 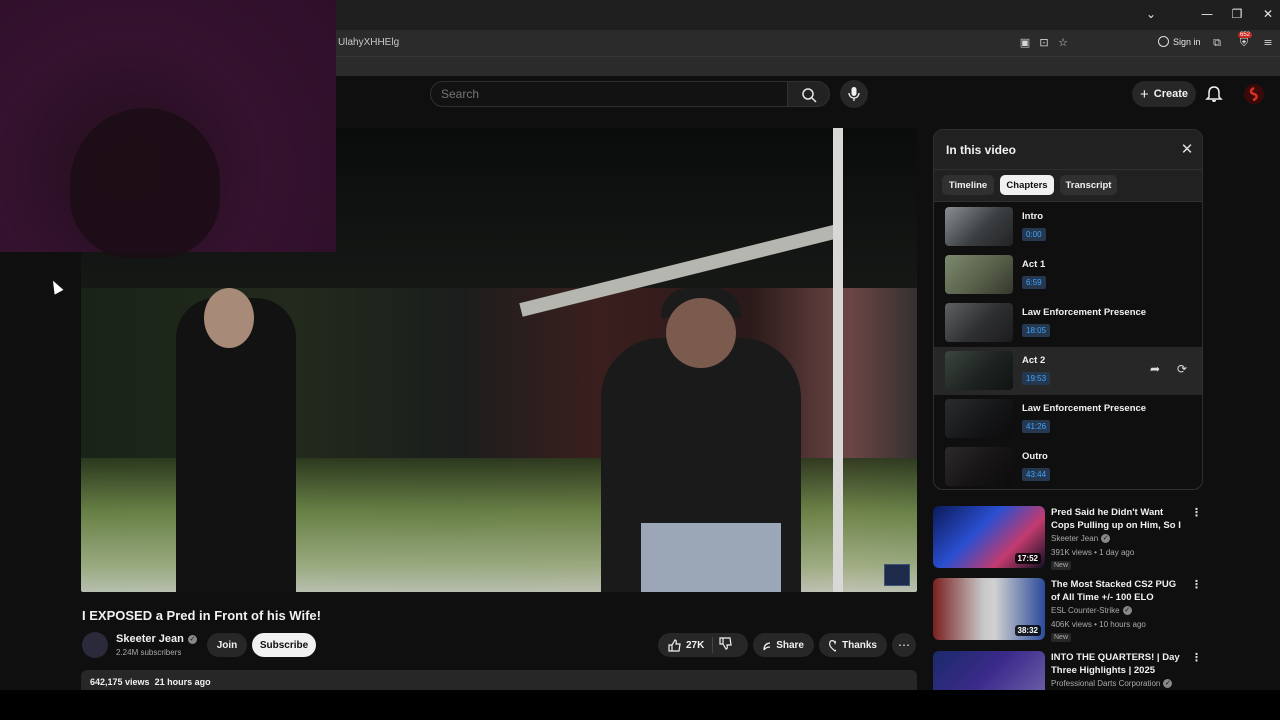 What do you see at coordinates (1081, 538) in the screenshot?
I see `recommendation-channel: Skeeter Jean ✓` at bounding box center [1081, 538].